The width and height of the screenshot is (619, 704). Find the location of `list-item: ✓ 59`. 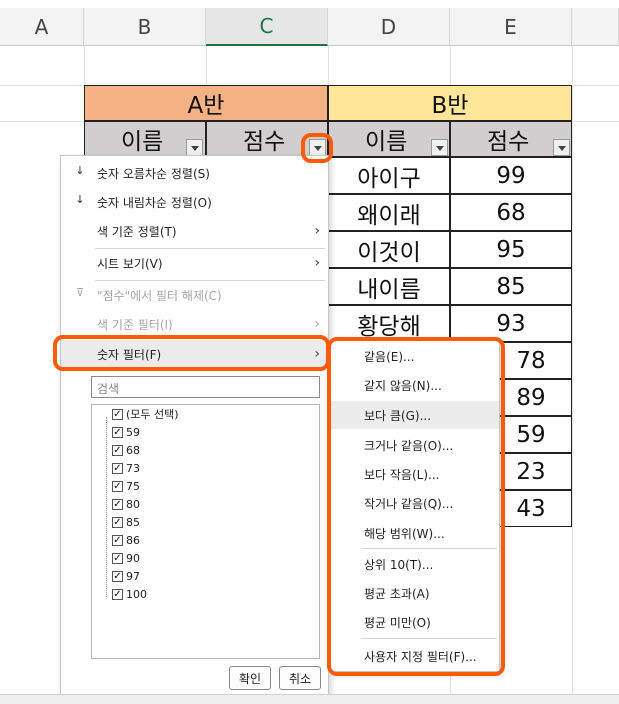

list-item: ✓ 59 is located at coordinates (126, 432).